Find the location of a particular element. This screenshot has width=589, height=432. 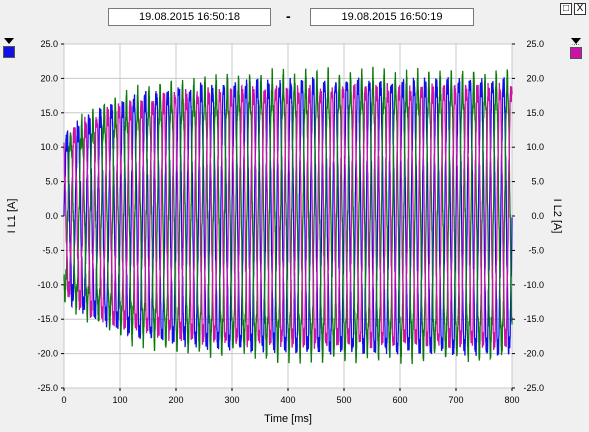

start-time-field: 19.08.2015 16:50:18 is located at coordinates (189, 17).